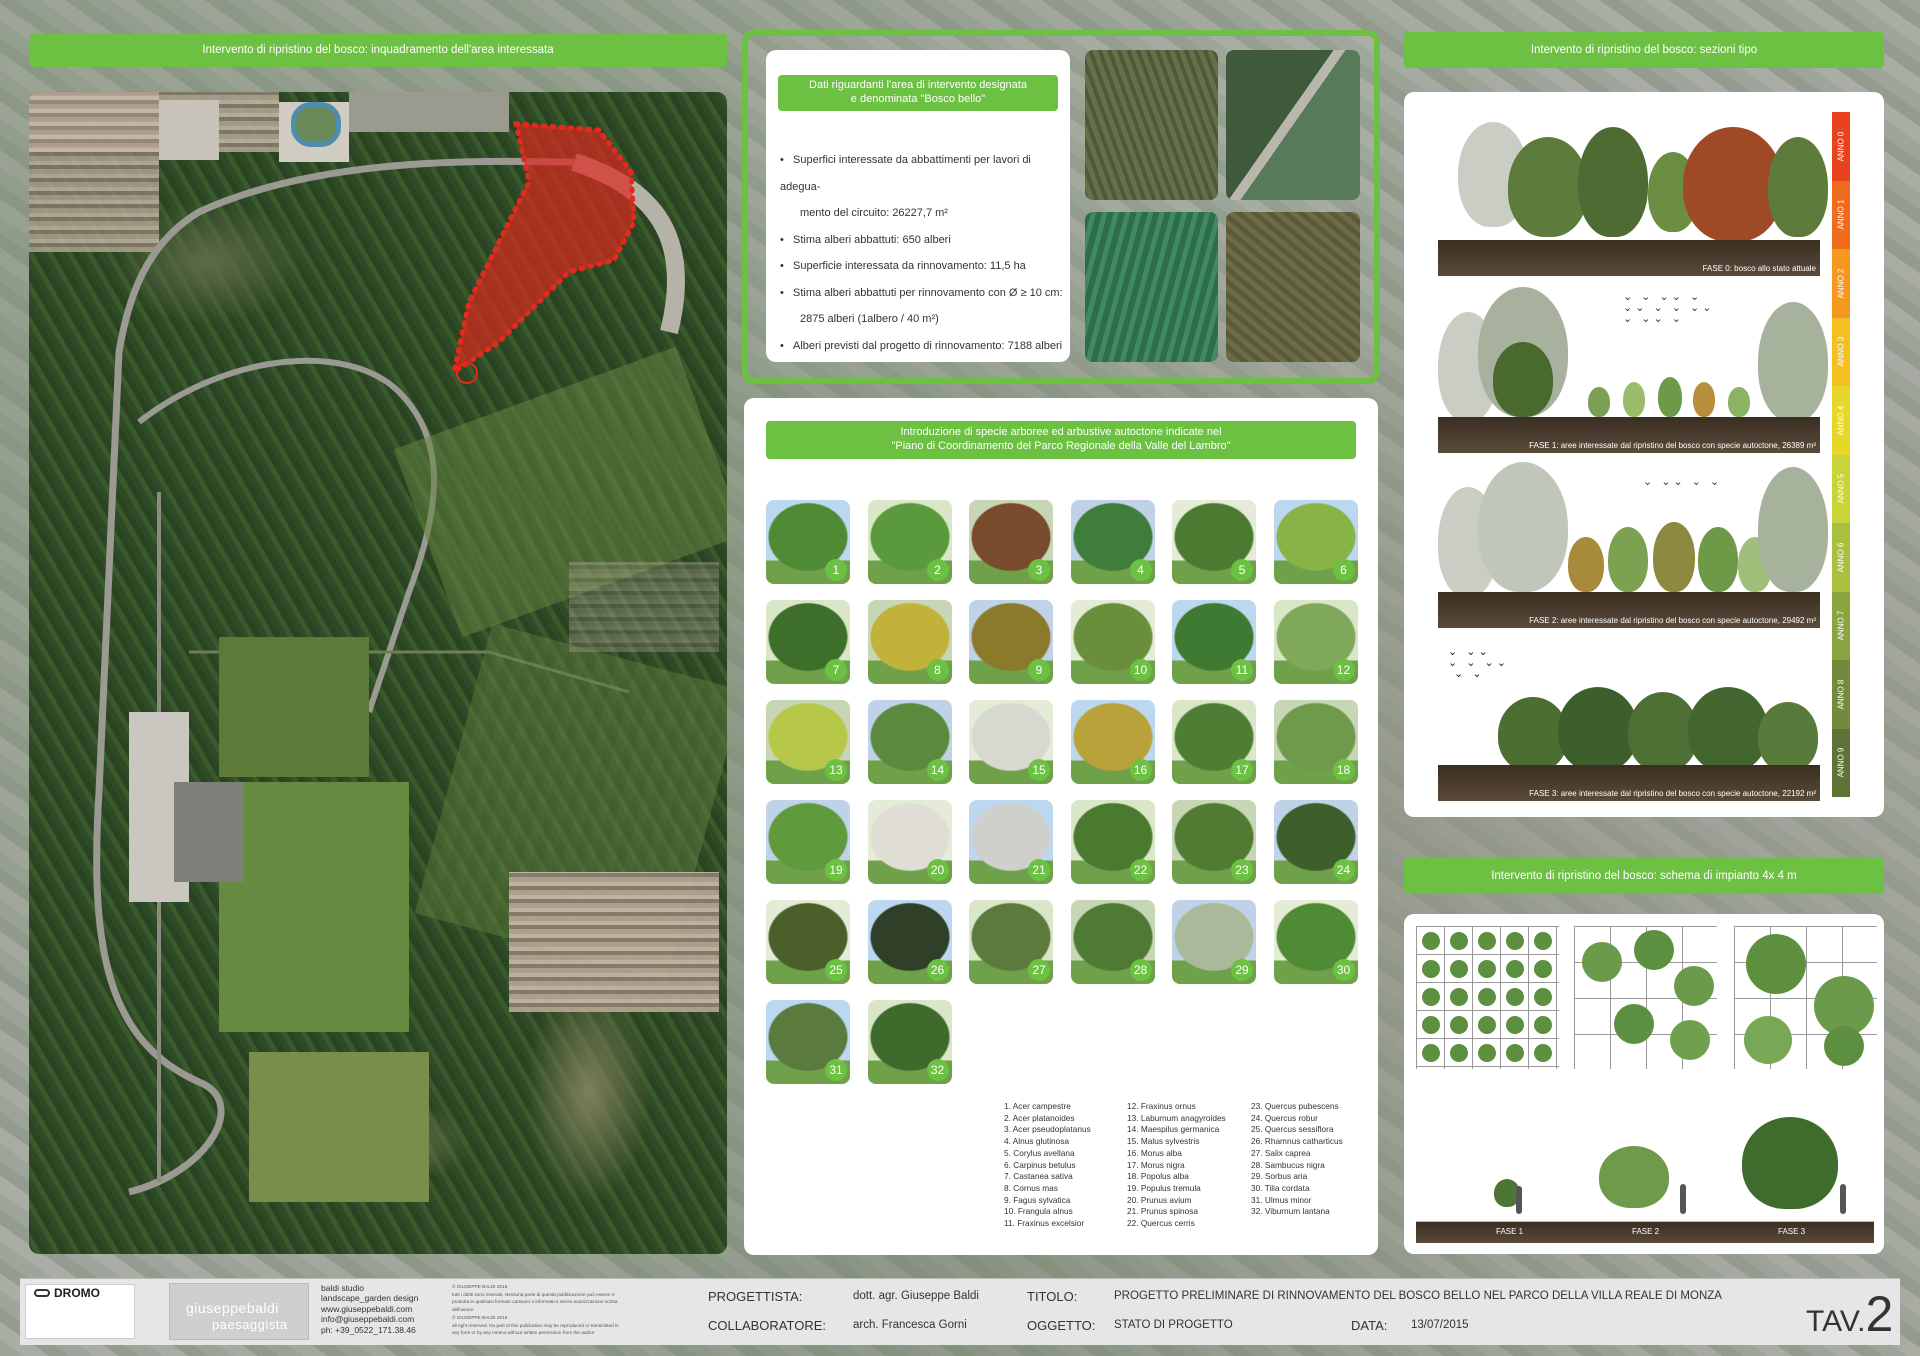 Image resolution: width=1920 pixels, height=1356 pixels. Describe the element at coordinates (1011, 542) in the screenshot. I see `species-photo: 3` at that location.